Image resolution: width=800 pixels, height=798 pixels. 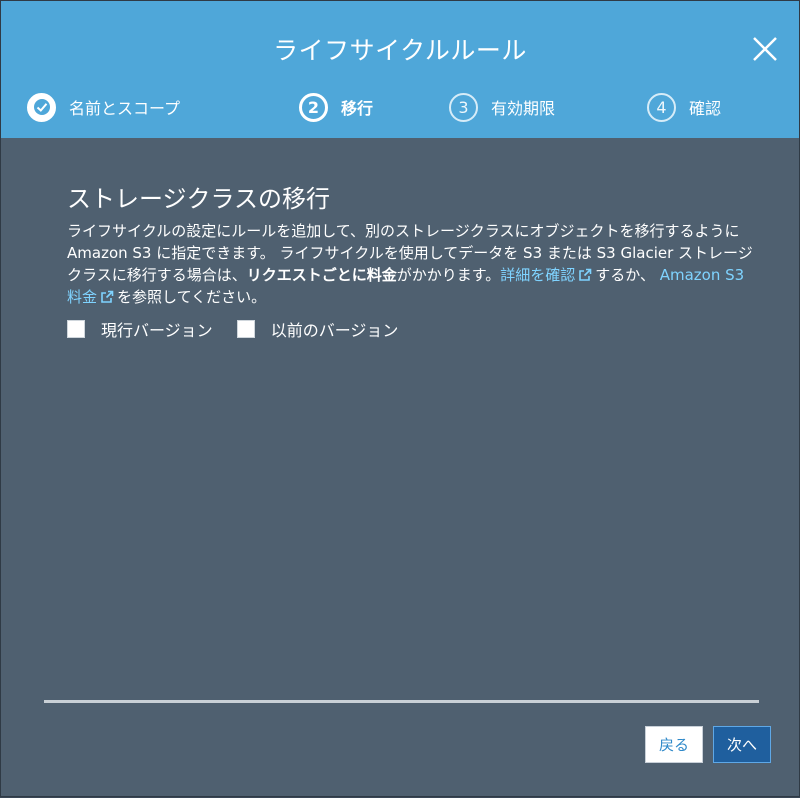 I want to click on dialog-title: ライフサイクルルール, so click(x=400, y=50).